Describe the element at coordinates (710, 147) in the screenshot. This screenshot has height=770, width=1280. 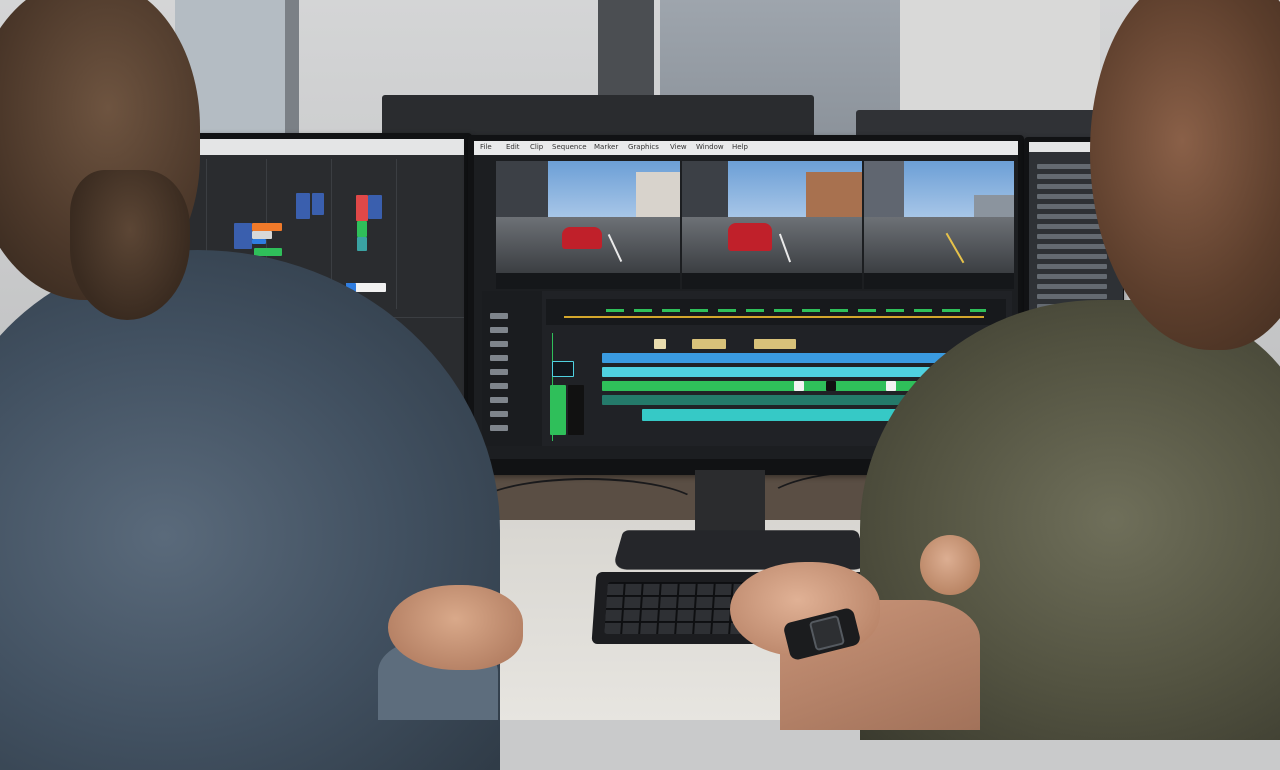
I see `menu-window: Window` at that location.